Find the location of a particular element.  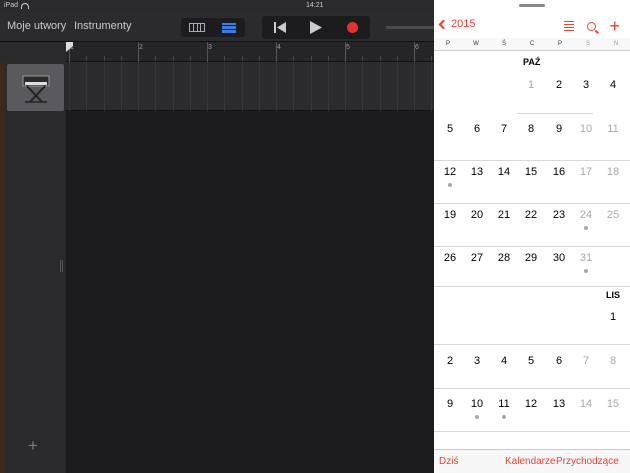

record-icon is located at coordinates (352, 27).